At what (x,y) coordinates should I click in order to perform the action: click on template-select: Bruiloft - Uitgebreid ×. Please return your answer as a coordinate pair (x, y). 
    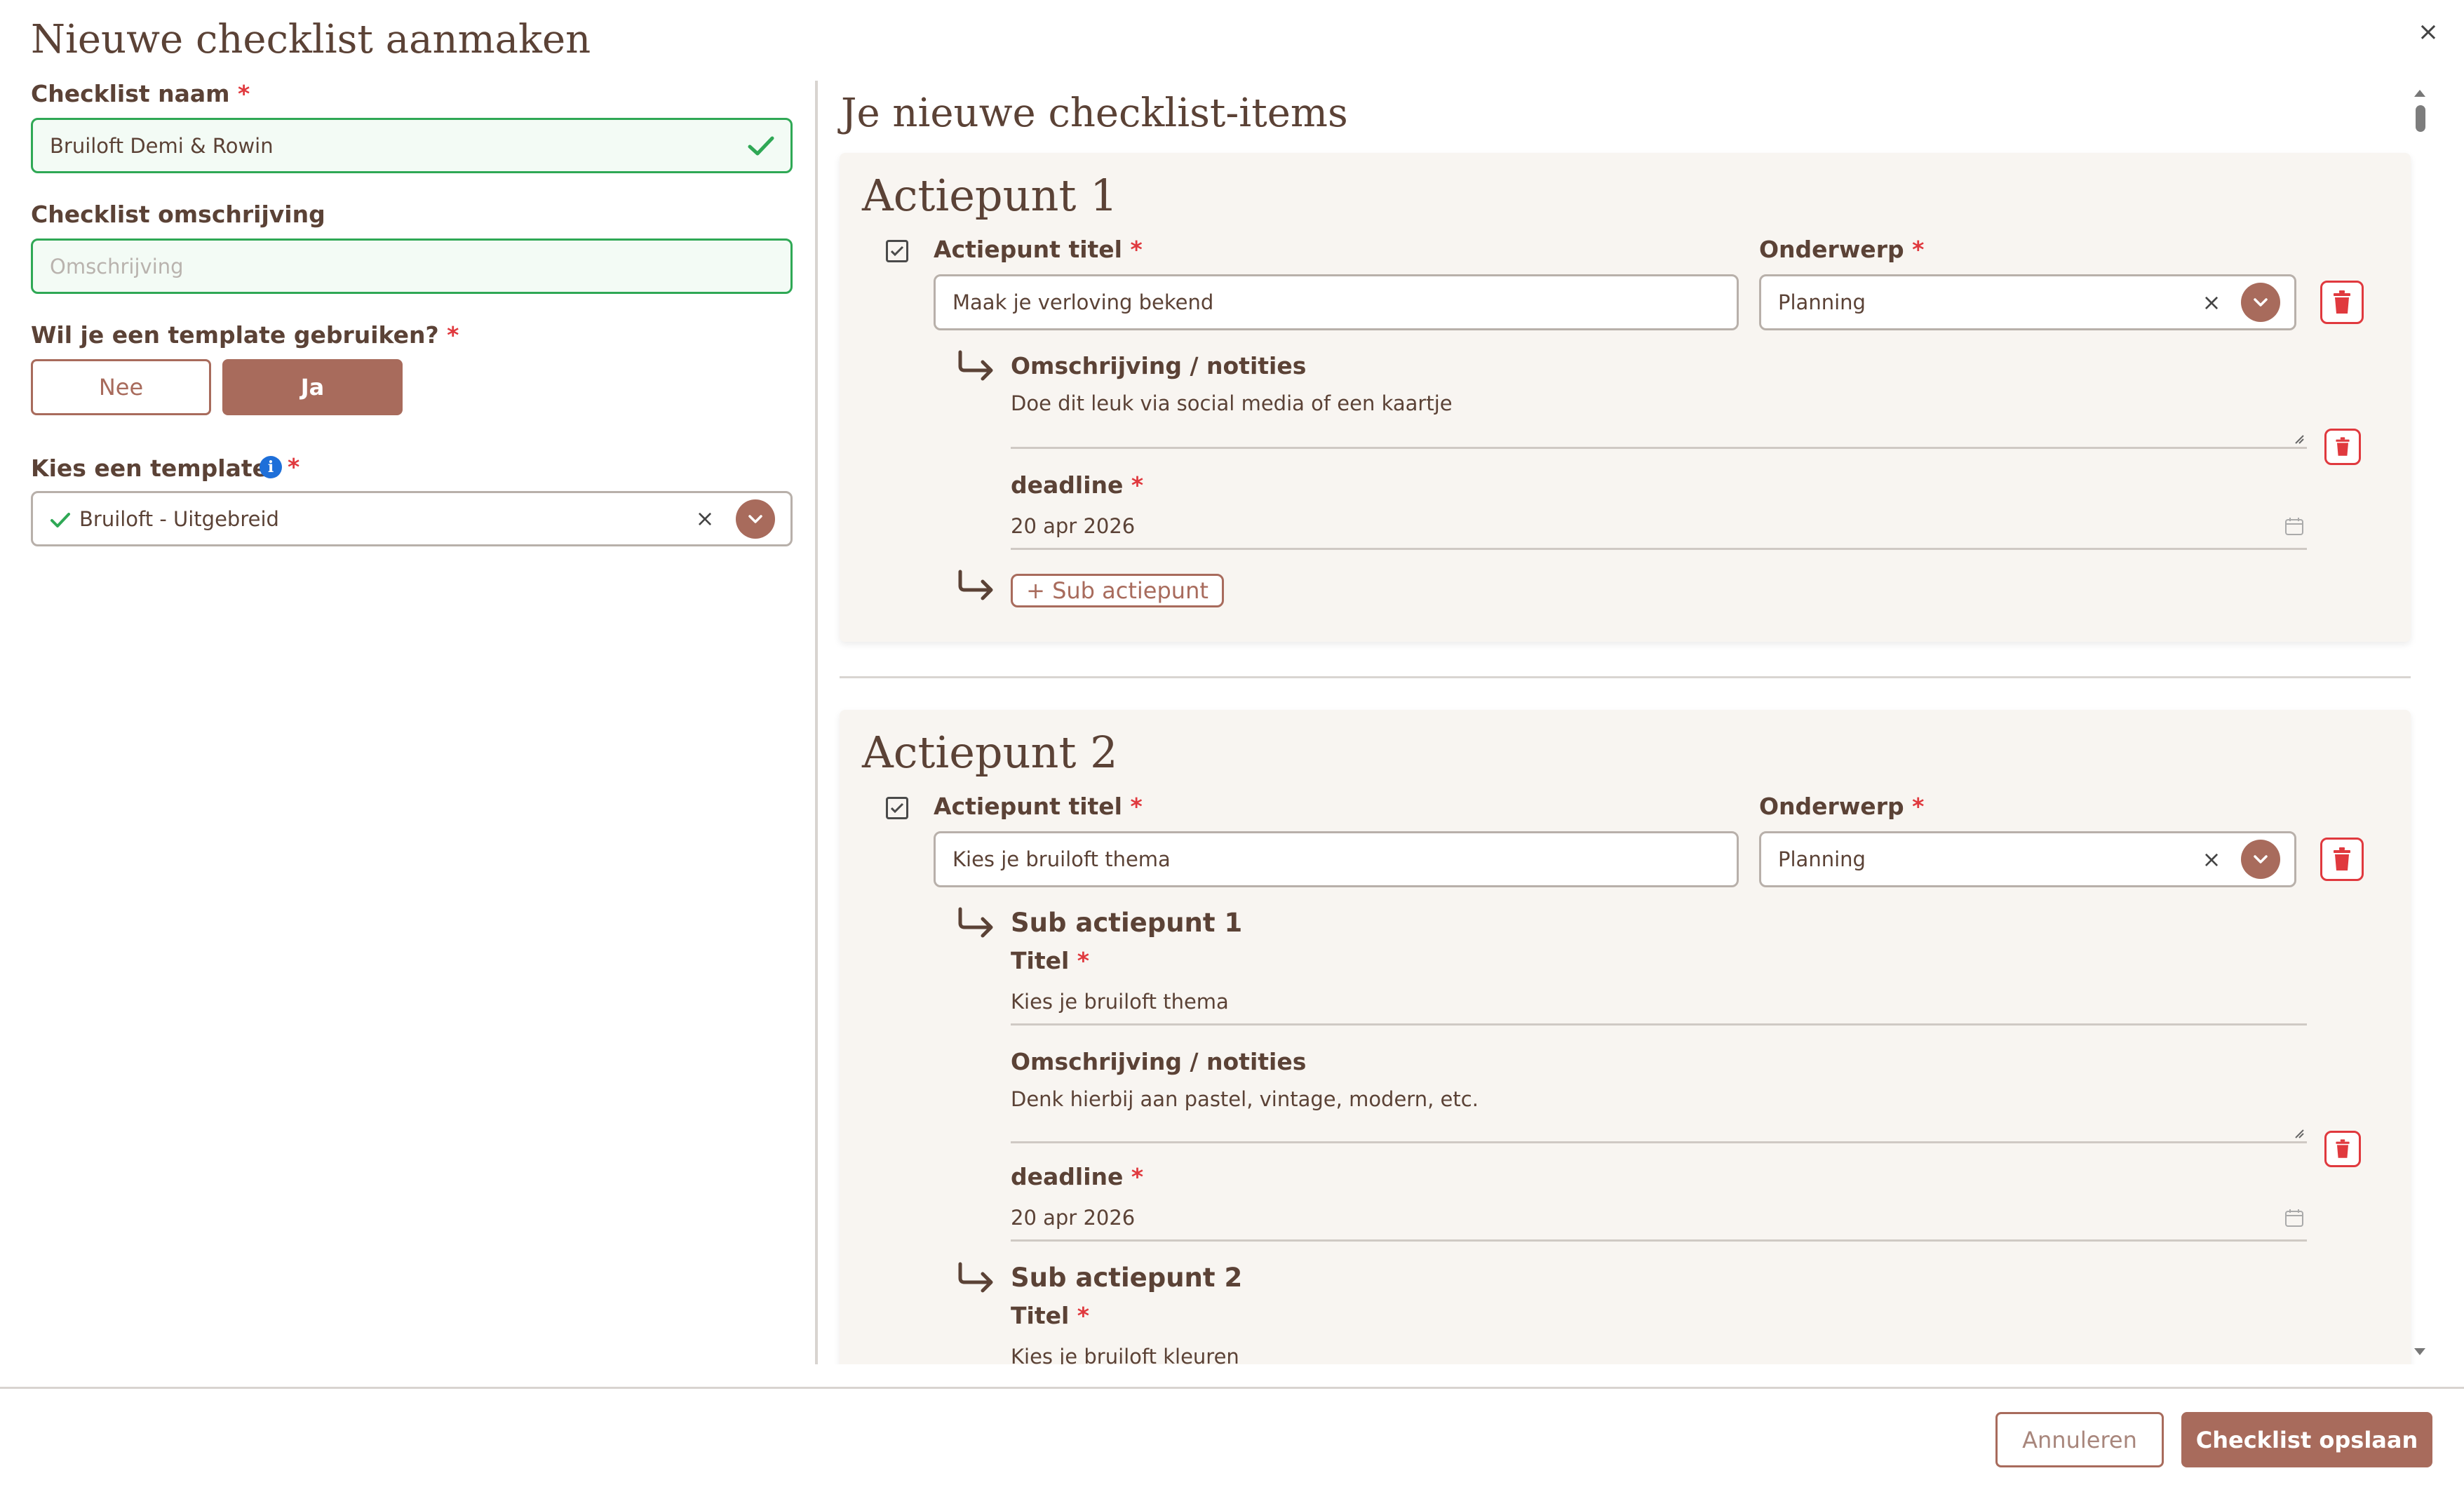
    Looking at the image, I should click on (412, 518).